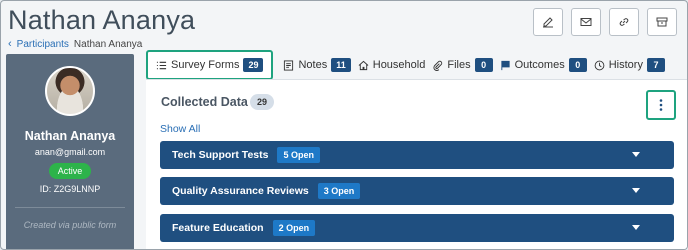 This screenshot has width=688, height=250. I want to click on status-badge: Active, so click(70, 171).